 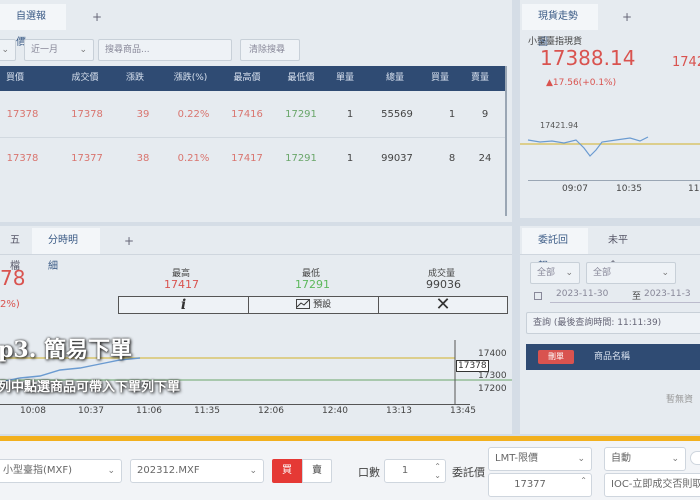 What do you see at coordinates (335, 411) in the screenshot?
I see `time-label: 12:40` at bounding box center [335, 411].